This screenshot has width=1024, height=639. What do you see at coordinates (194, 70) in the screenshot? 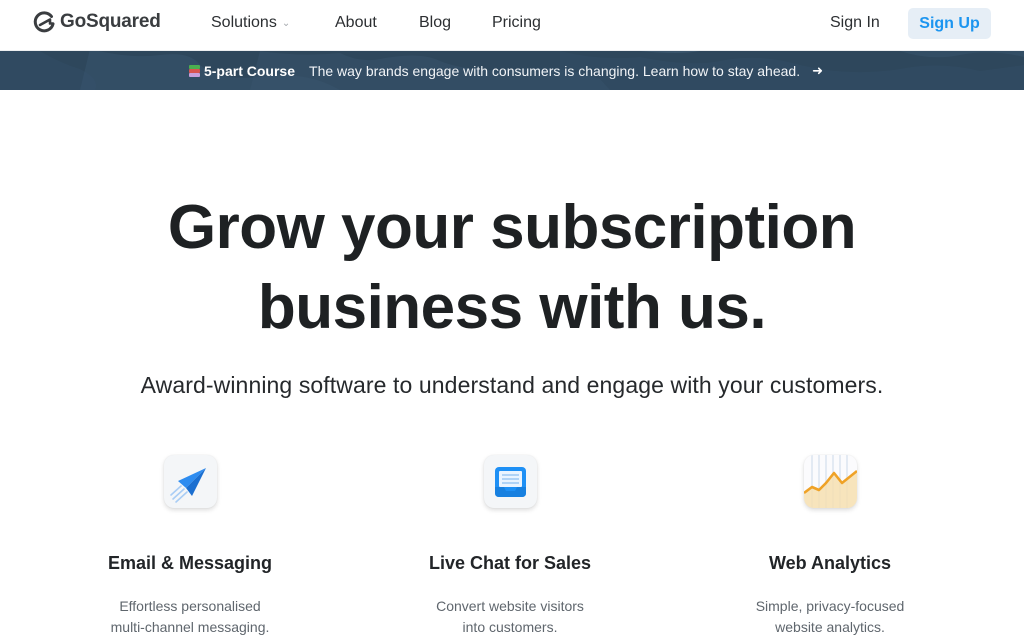
I see `books-icon` at bounding box center [194, 70].